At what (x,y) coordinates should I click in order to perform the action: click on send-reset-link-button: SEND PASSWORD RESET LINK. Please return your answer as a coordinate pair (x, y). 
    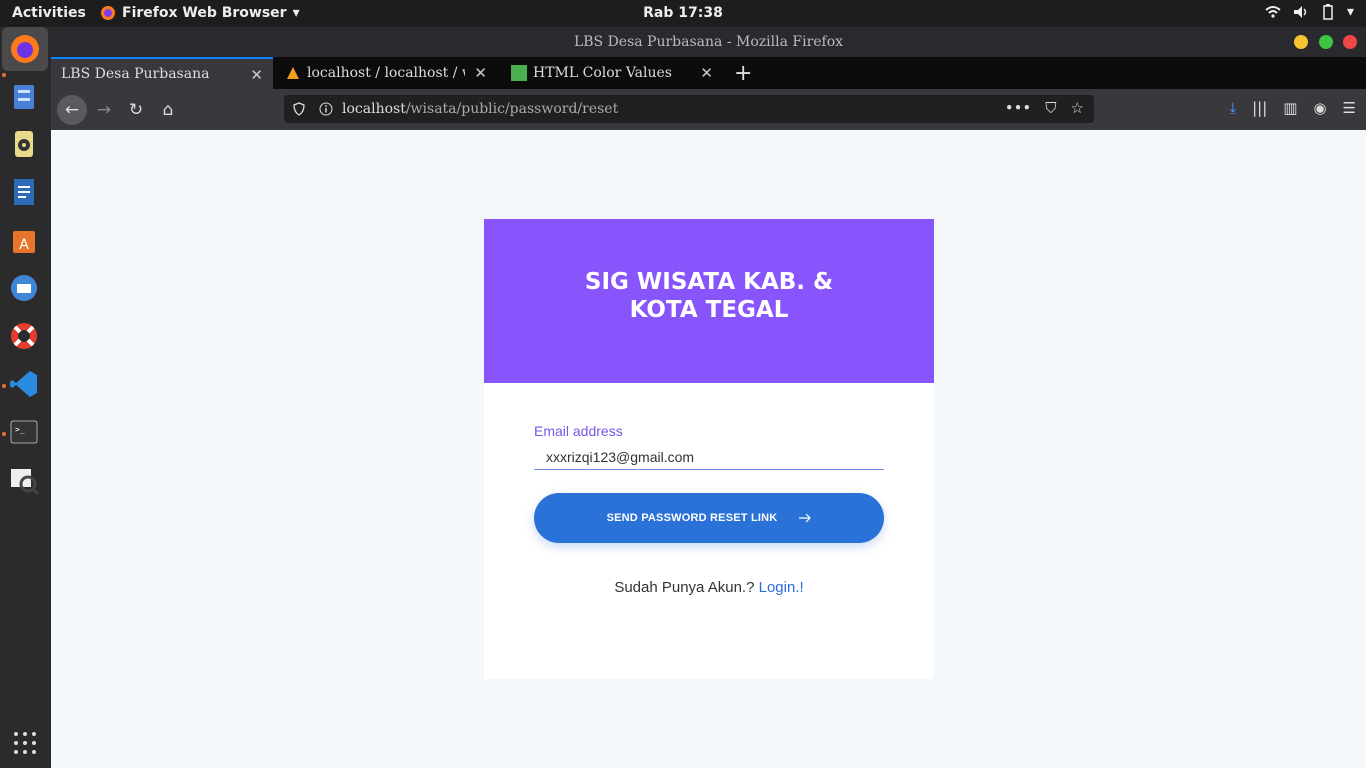
    Looking at the image, I should click on (709, 518).